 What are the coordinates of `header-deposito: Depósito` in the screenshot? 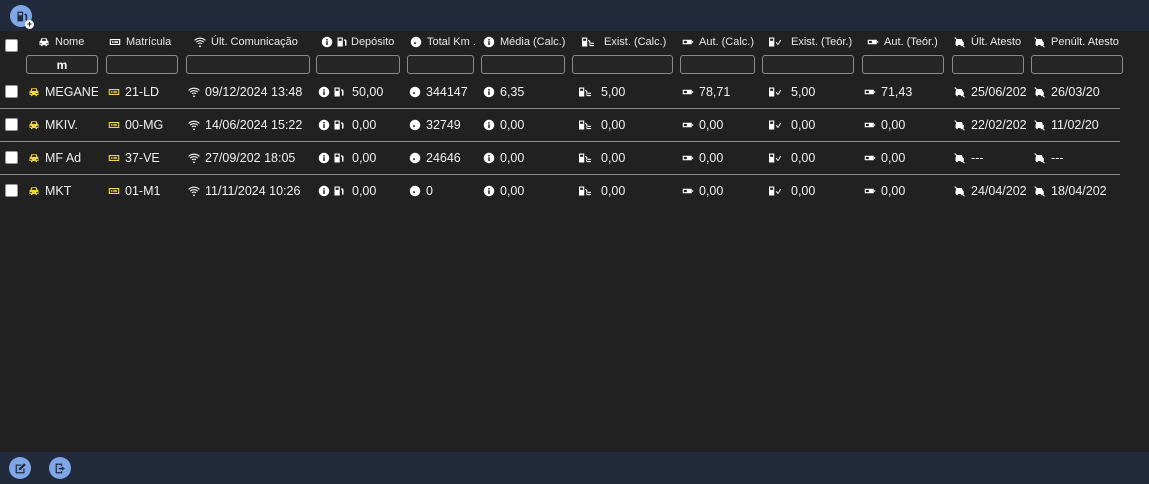 It's located at (363, 42).